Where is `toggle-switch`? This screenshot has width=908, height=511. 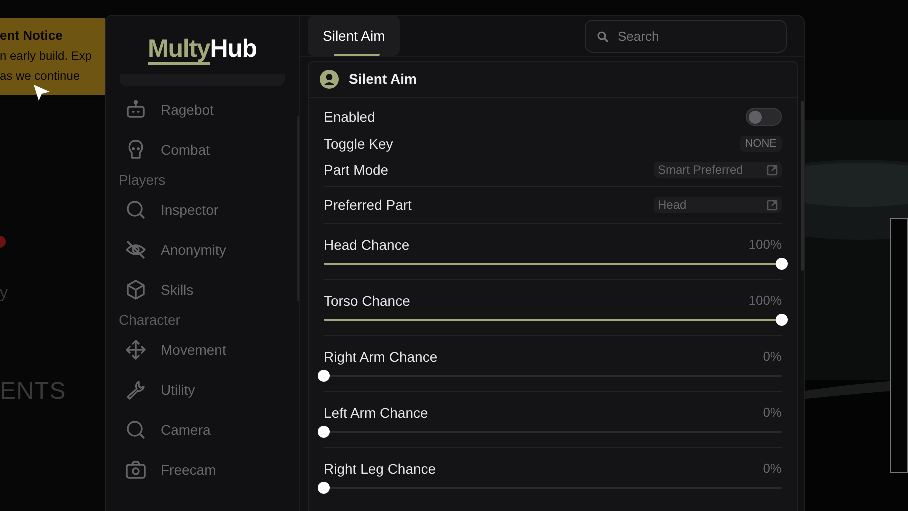 toggle-switch is located at coordinates (764, 117).